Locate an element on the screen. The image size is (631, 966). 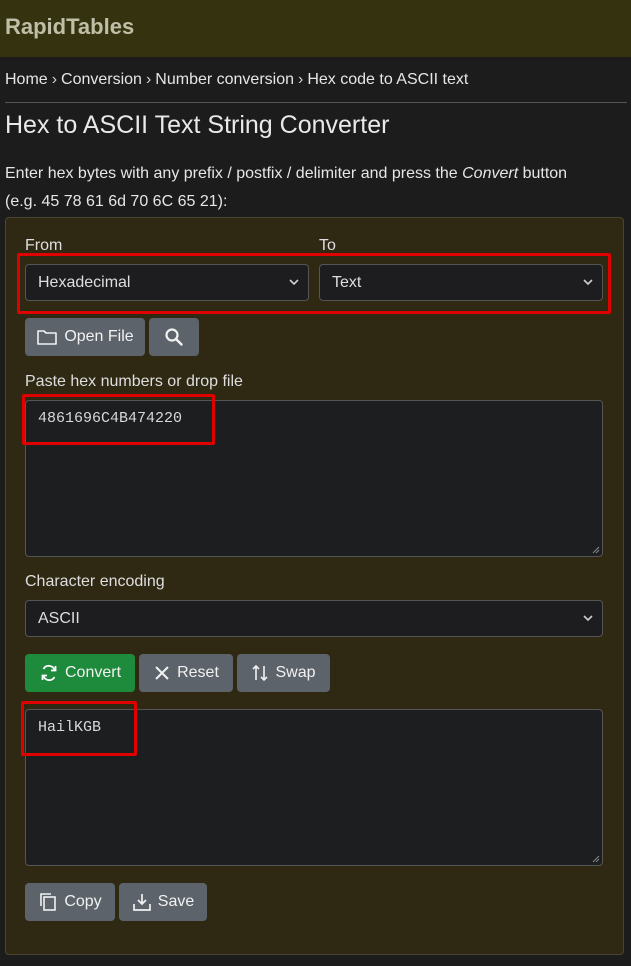
brand-logo: RapidTables is located at coordinates (69, 27).